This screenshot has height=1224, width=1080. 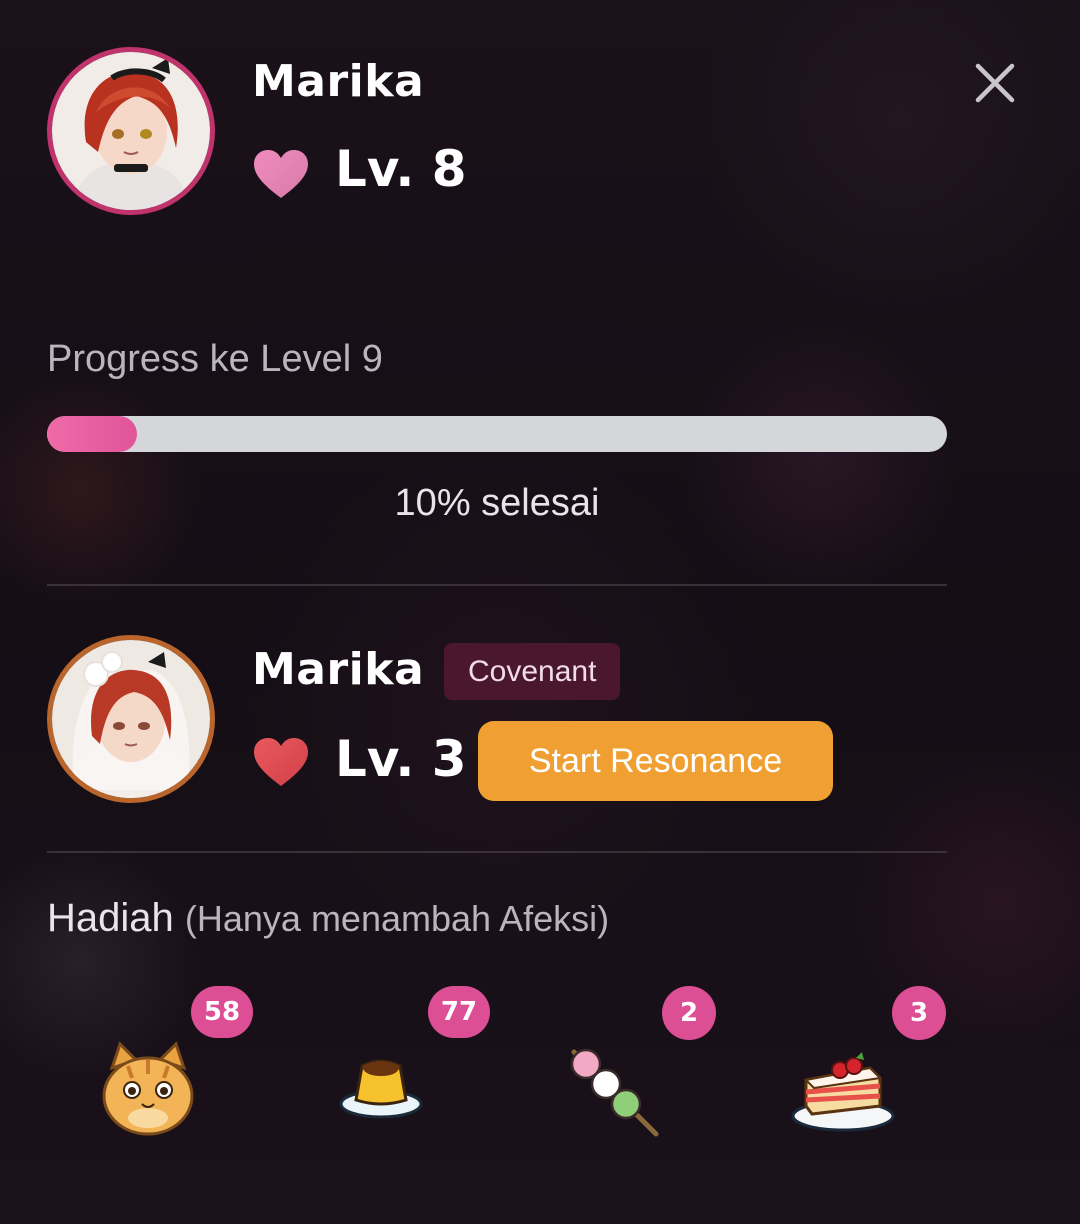 I want to click on progress-status: 10% selesai, so click(x=497, y=503).